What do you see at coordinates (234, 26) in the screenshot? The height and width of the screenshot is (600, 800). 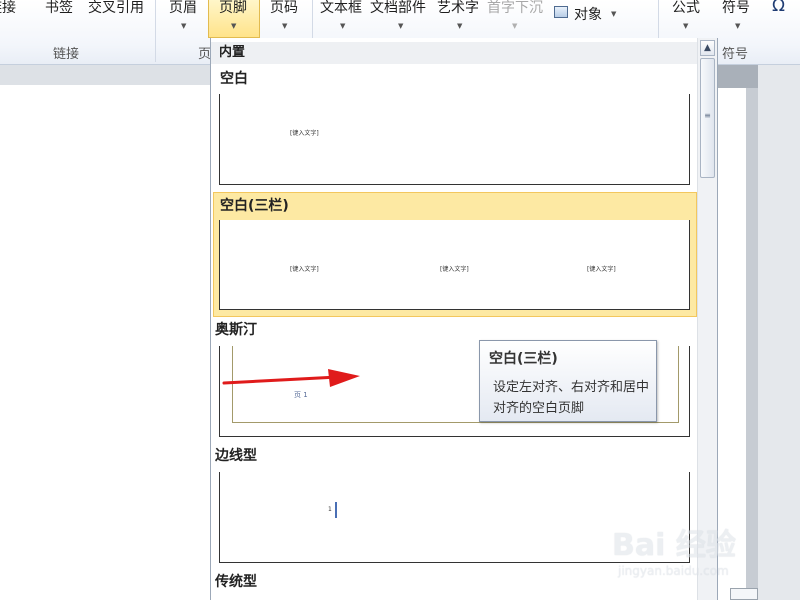 I see `footer-caret-icon: ▼` at bounding box center [234, 26].